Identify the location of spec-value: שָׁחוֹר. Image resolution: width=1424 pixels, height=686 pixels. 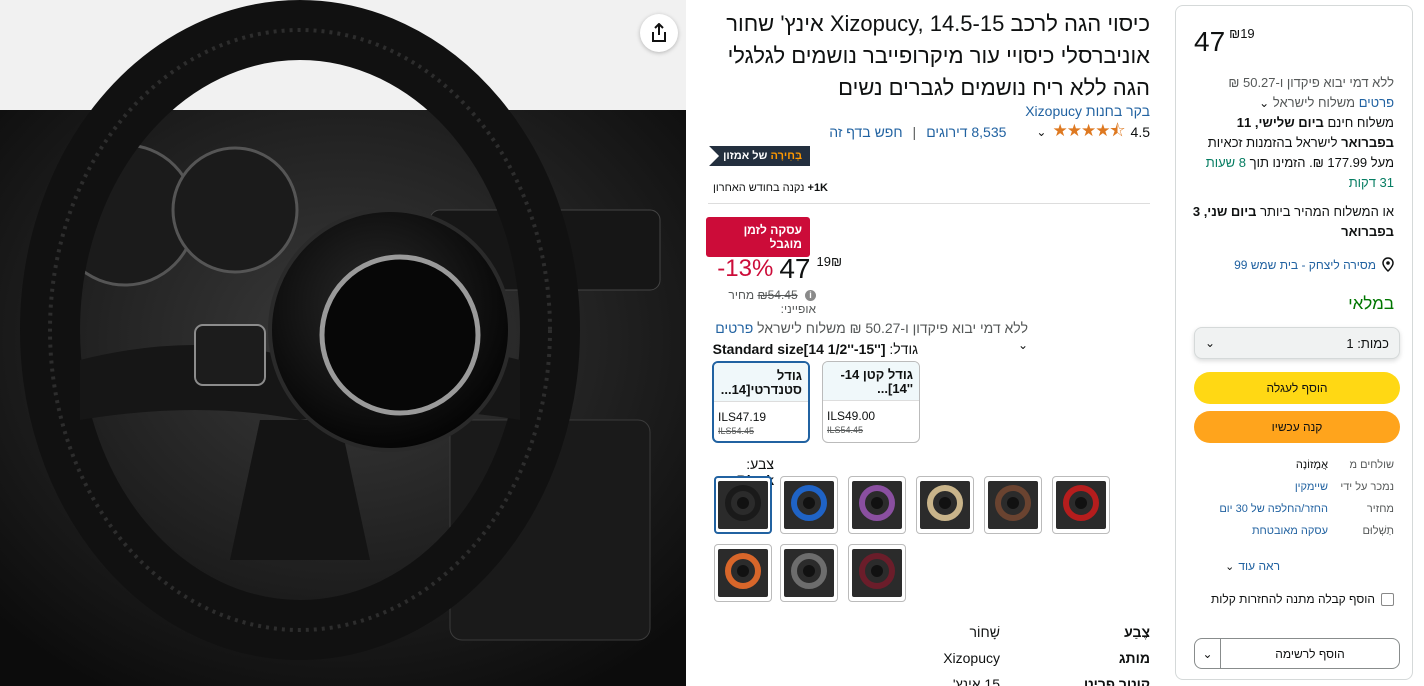
(984, 632).